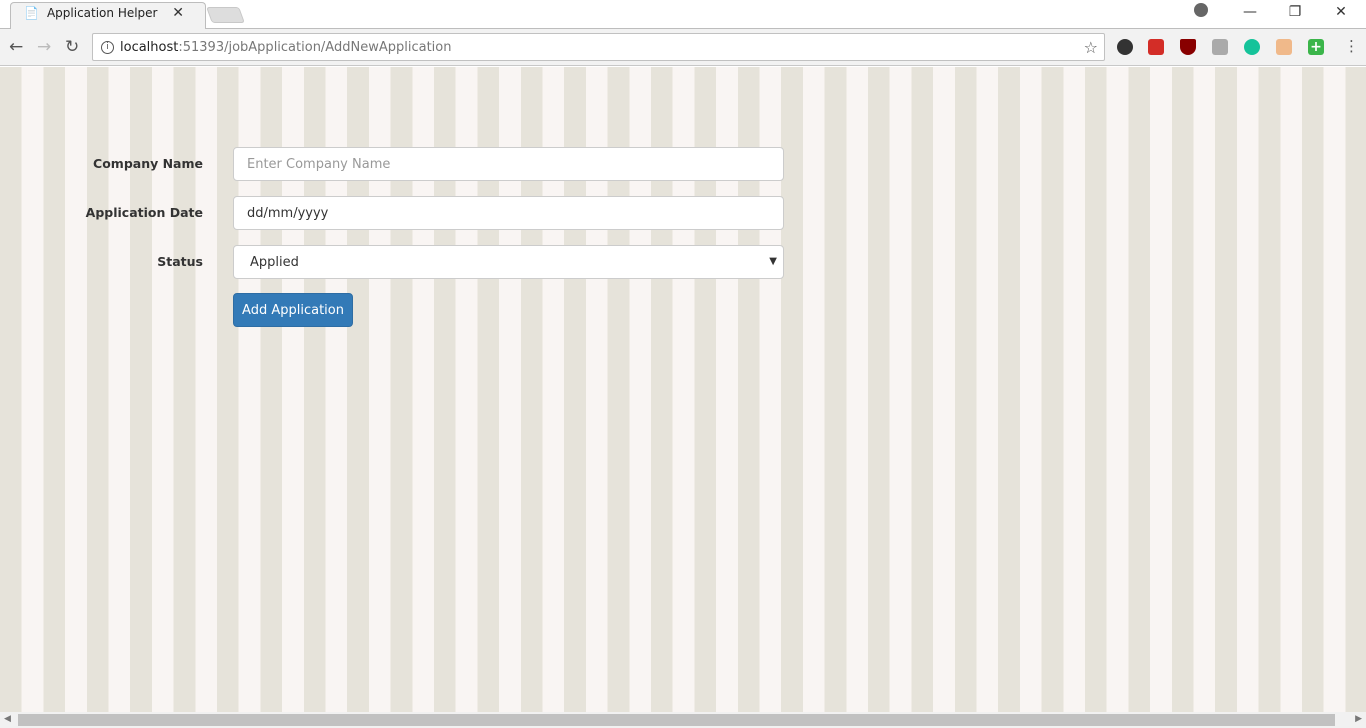 Image resolution: width=1366 pixels, height=728 pixels. Describe the element at coordinates (149, 47) in the screenshot. I see `url-host: localhost` at that location.